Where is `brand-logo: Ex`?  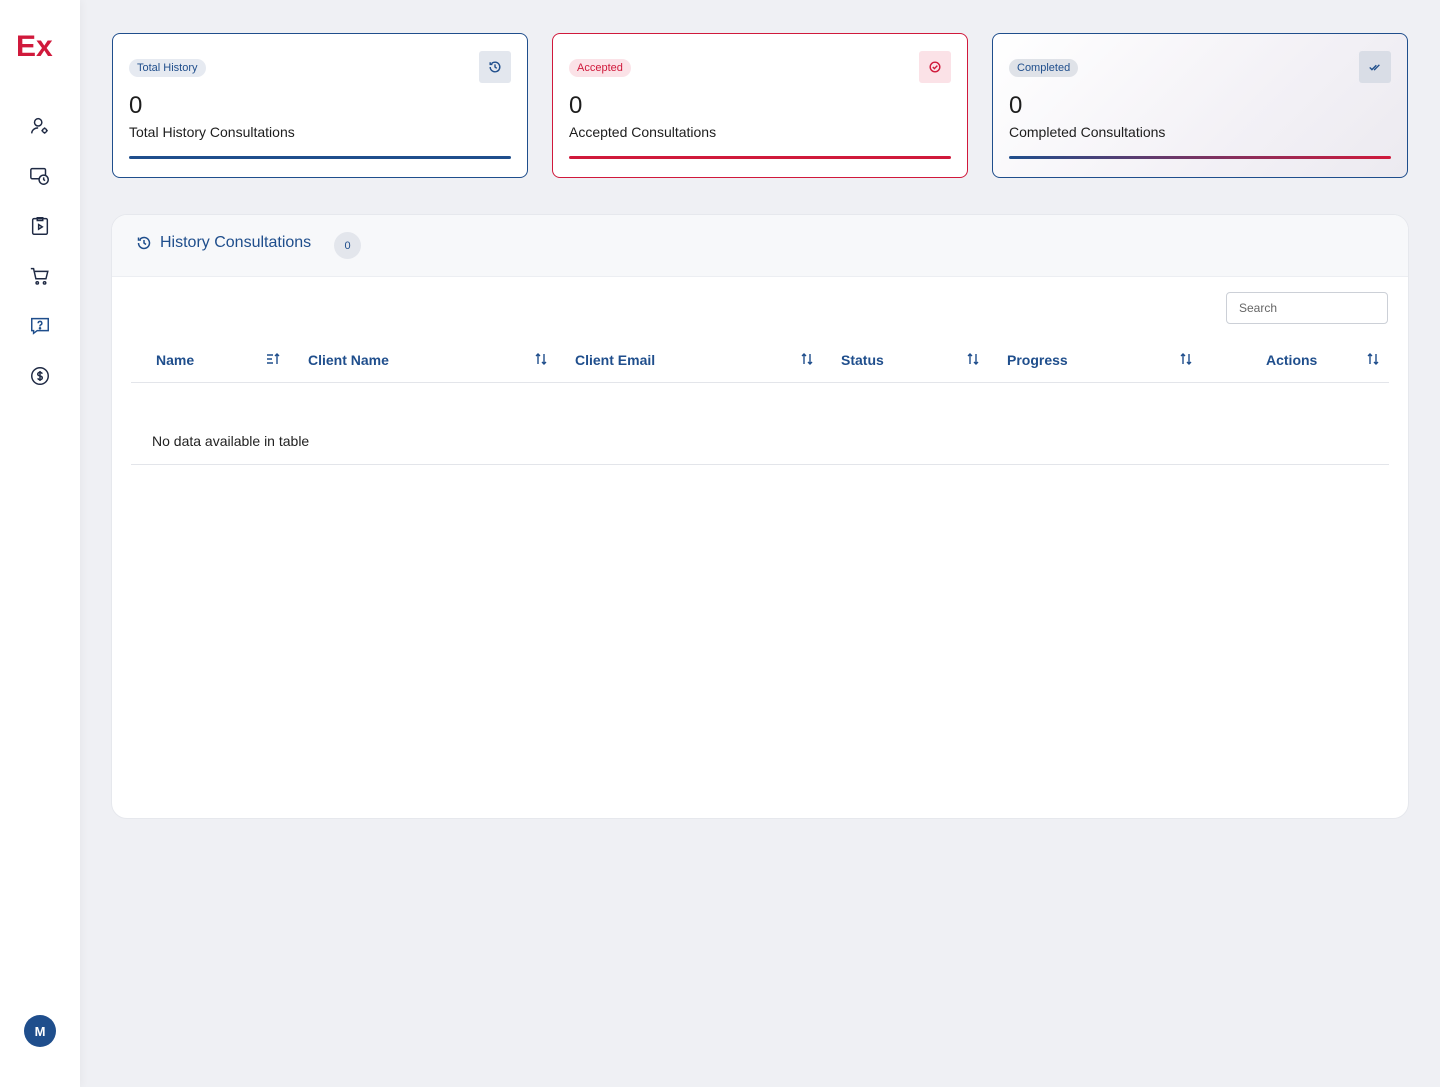
brand-logo: Ex is located at coordinates (40, 45).